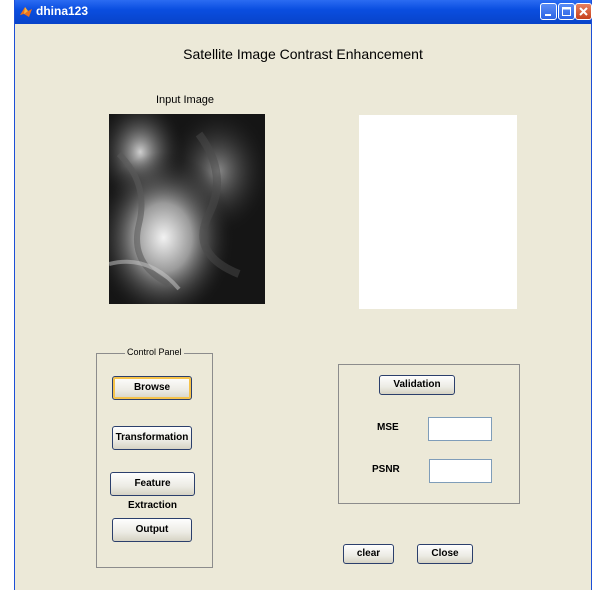 This screenshot has height=590, width=597. Describe the element at coordinates (417, 385) in the screenshot. I see `validation-button: Validation` at that location.